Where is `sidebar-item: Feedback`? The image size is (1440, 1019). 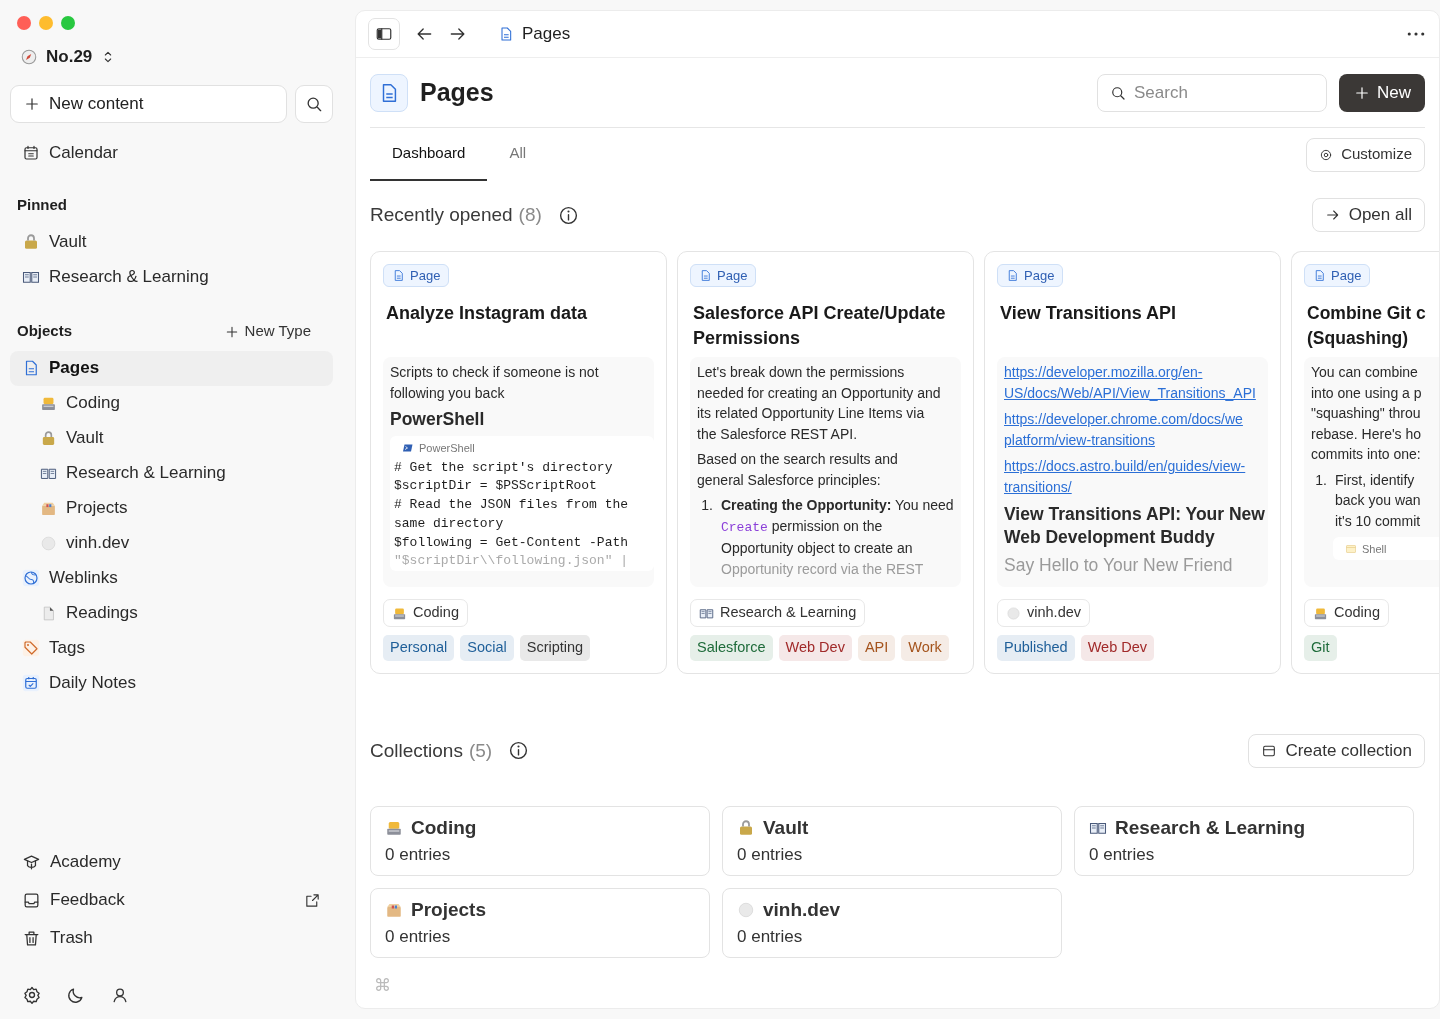 sidebar-item: Feedback is located at coordinates (171, 900).